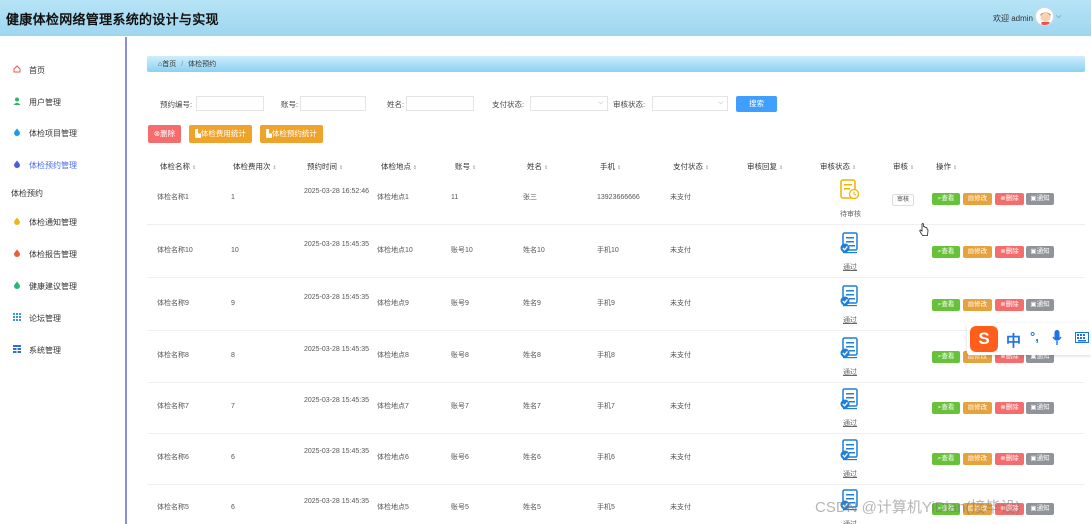 This screenshot has height=524, width=1091. Describe the element at coordinates (62, 70) in the screenshot. I see `sidebar-item-home: 首页` at that location.